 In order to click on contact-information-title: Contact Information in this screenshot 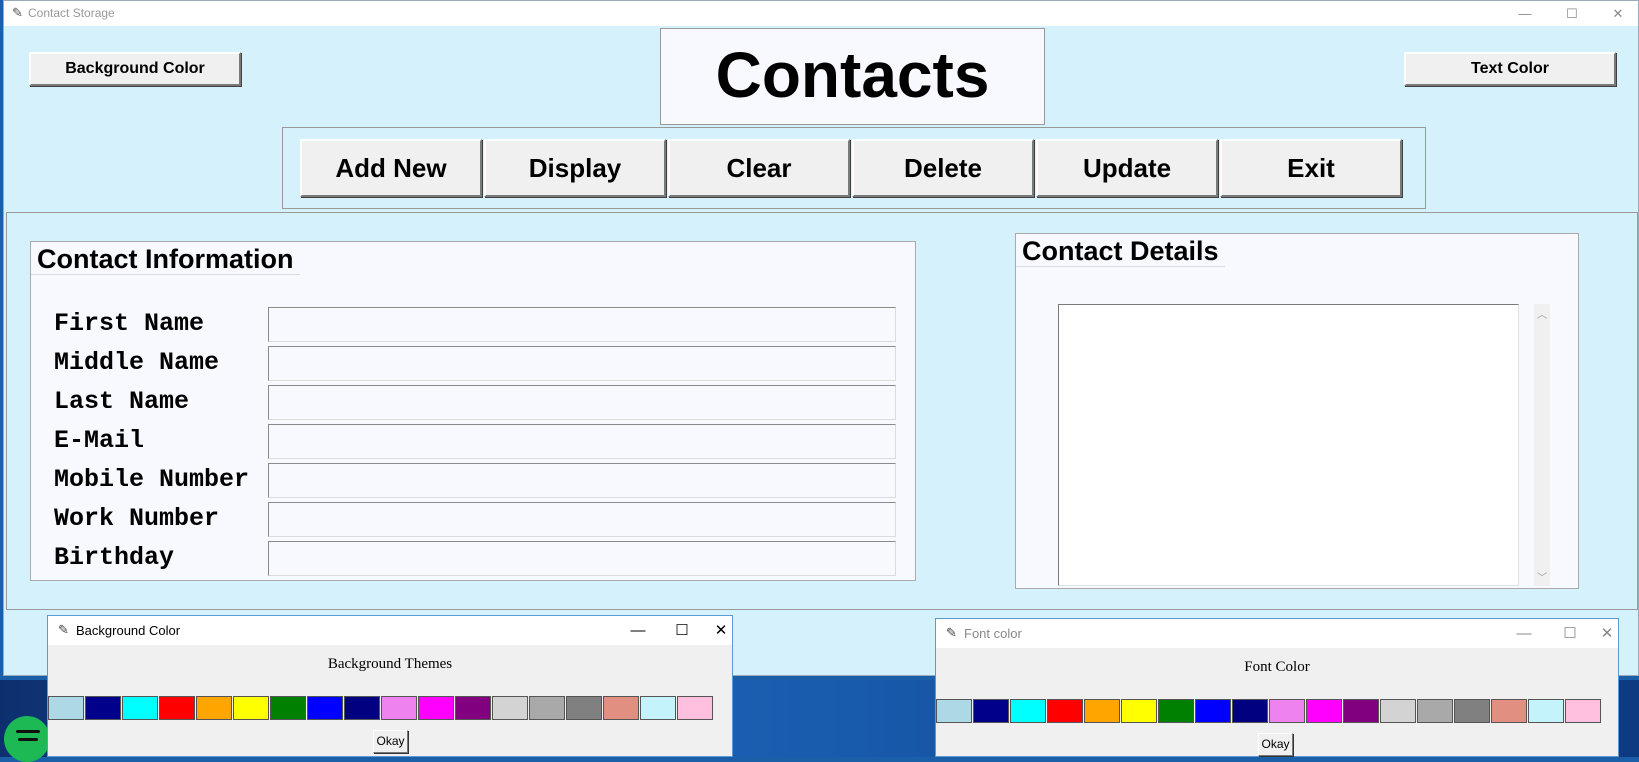, I will do `click(165, 258)`.